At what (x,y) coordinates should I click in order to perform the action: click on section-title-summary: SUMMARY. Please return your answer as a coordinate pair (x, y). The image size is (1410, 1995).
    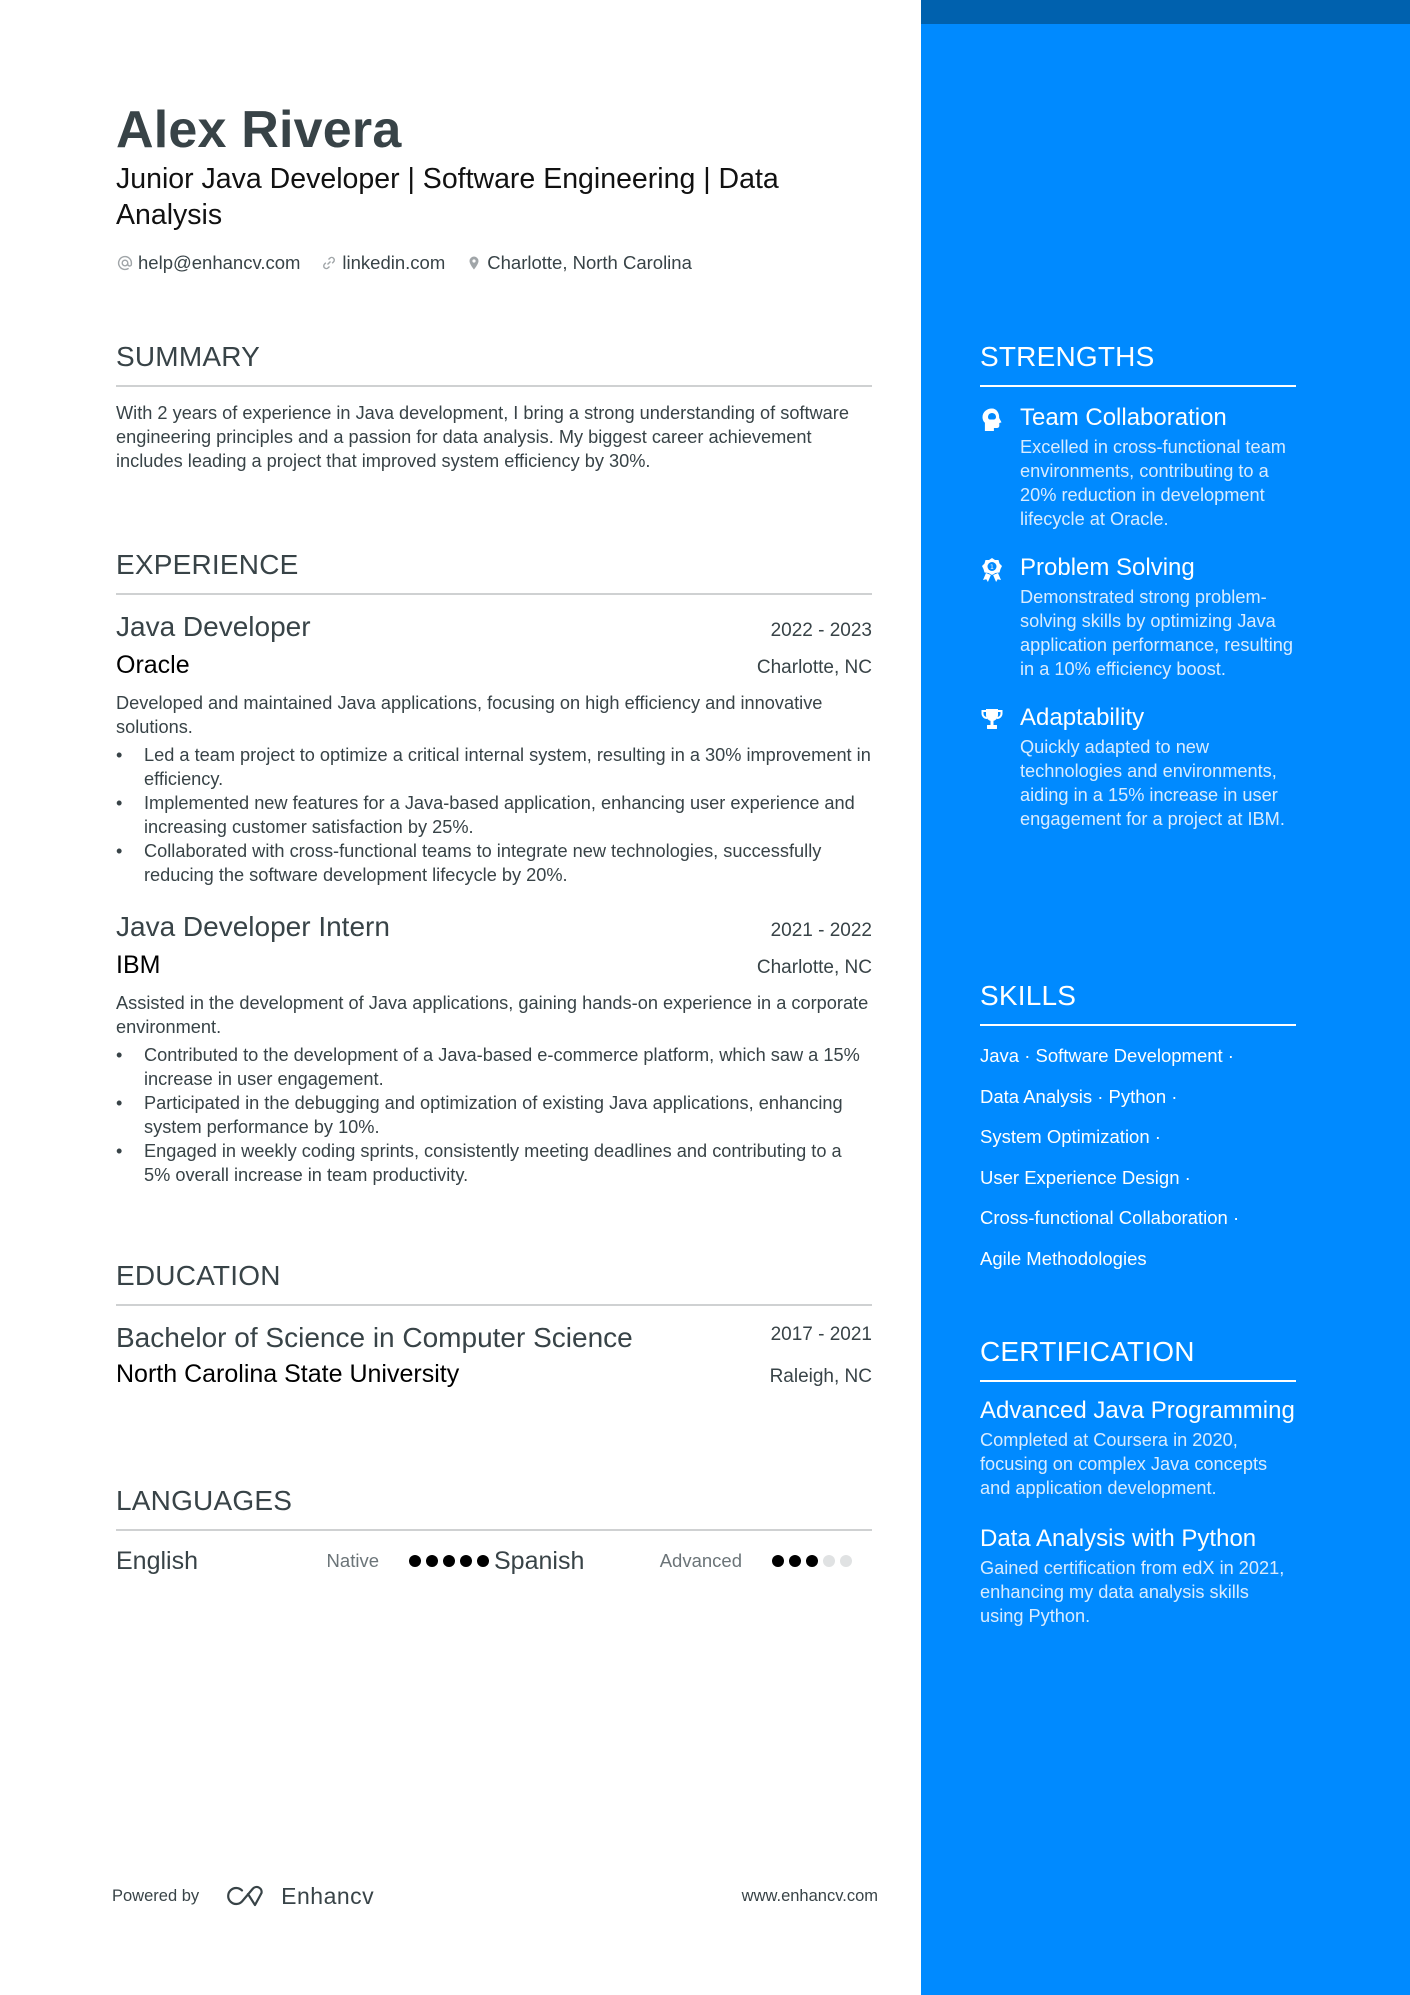
    Looking at the image, I should click on (188, 356).